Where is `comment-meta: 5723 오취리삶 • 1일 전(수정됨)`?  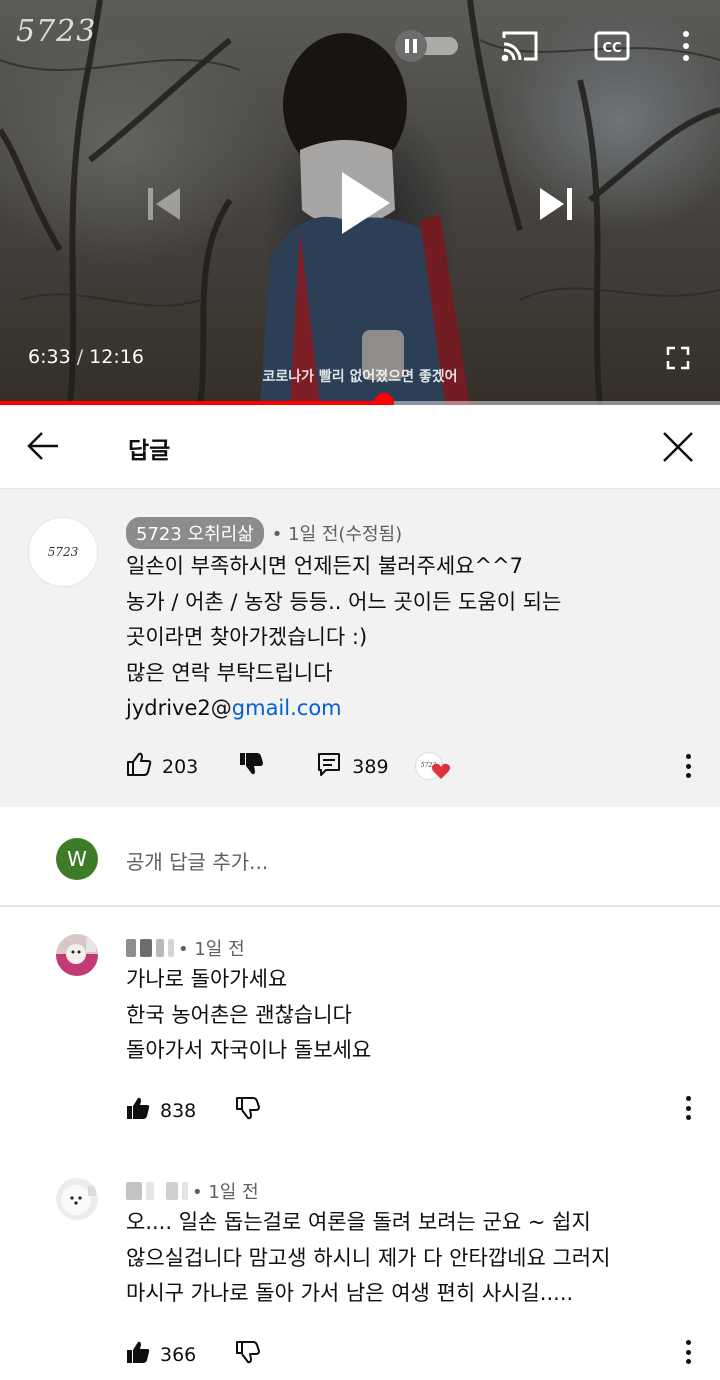
comment-meta: 5723 오취리삶 • 1일 전(수정됨) is located at coordinates (264, 533).